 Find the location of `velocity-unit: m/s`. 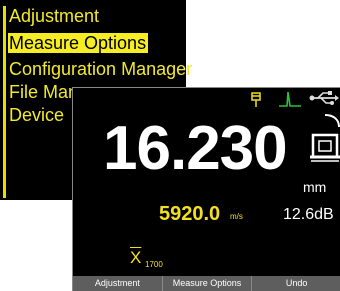

velocity-unit: m/s is located at coordinates (236, 216).